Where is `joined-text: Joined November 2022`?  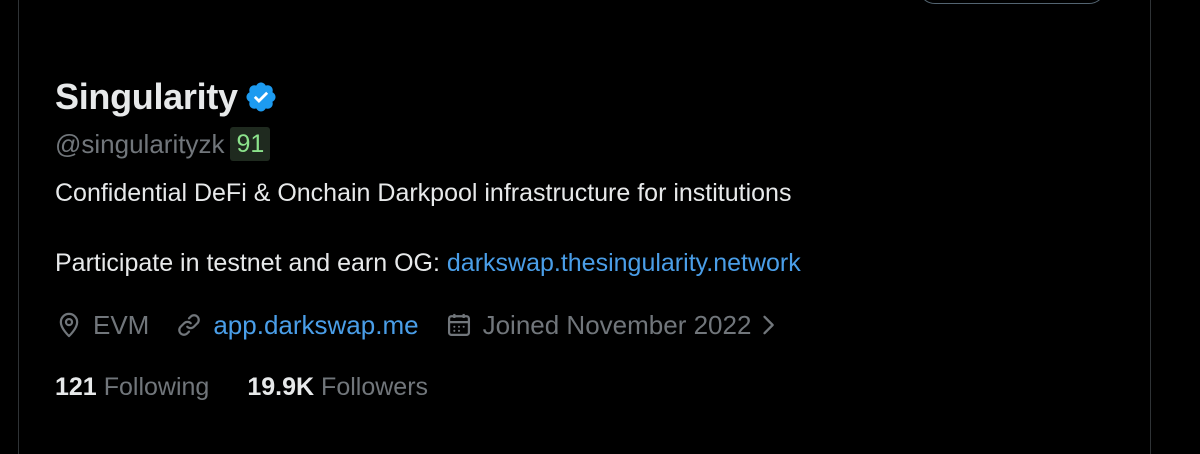
joined-text: Joined November 2022 is located at coordinates (617, 324).